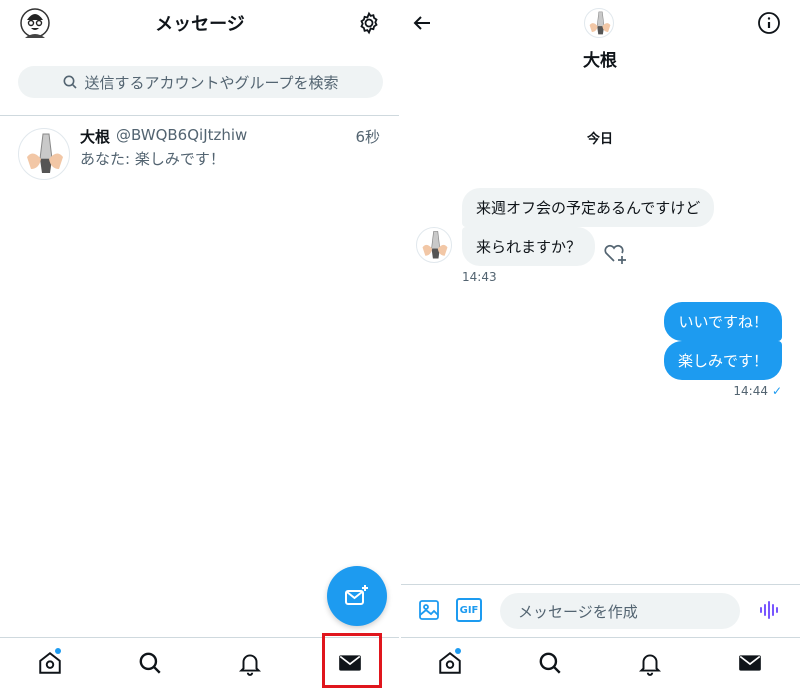 This screenshot has height=690, width=800. I want to click on message-time: 14:44, so click(750, 391).